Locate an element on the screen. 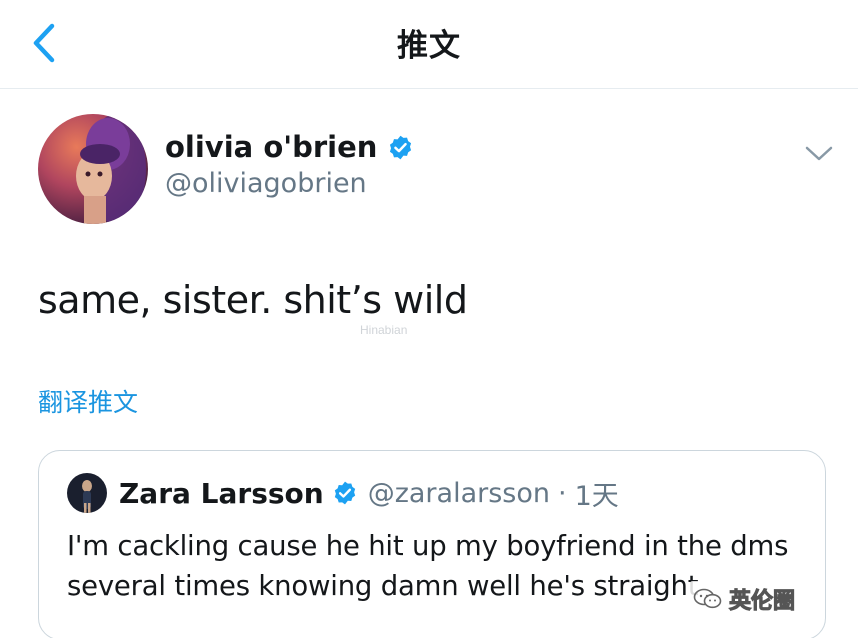  tweet-menu-button is located at coordinates (819, 153).